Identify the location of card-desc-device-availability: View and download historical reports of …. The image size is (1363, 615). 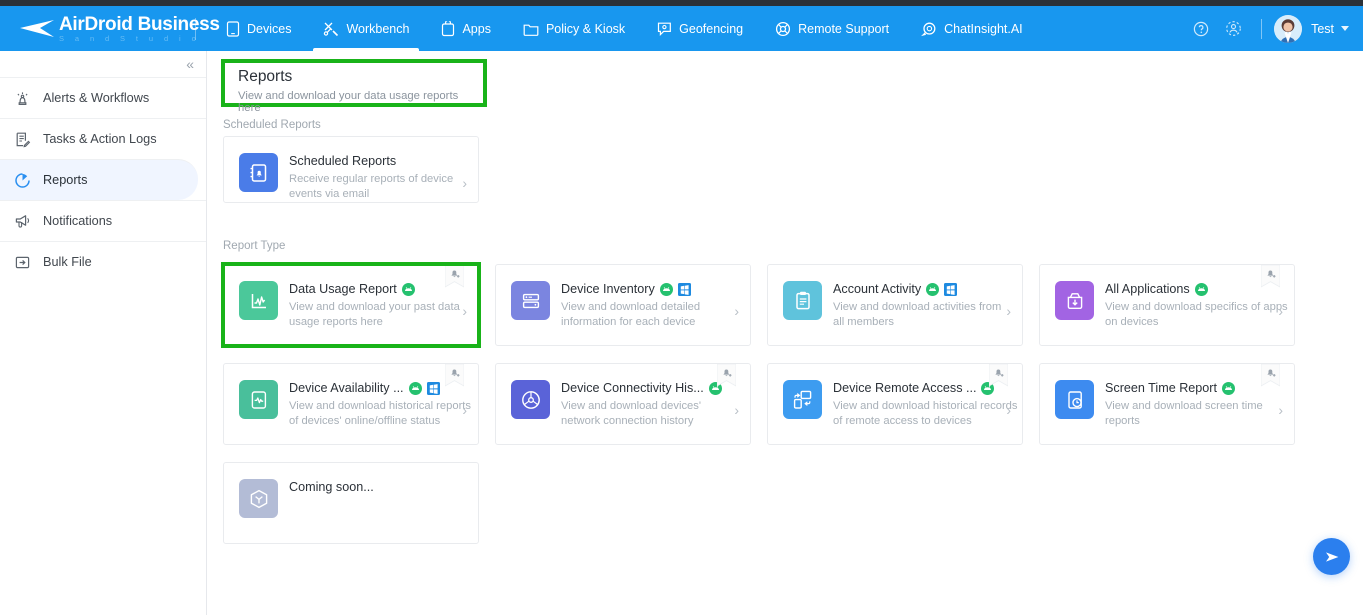
(380, 414).